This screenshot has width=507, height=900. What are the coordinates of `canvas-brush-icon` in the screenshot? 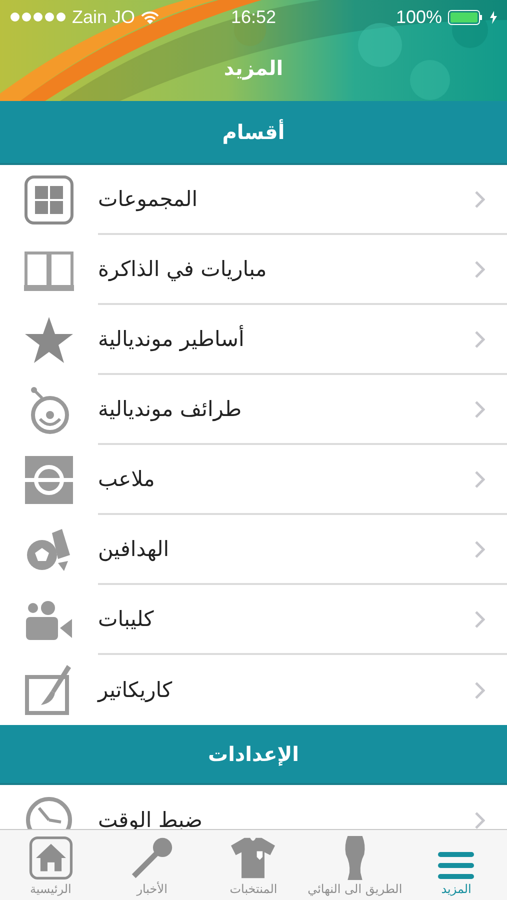 It's located at (49, 690).